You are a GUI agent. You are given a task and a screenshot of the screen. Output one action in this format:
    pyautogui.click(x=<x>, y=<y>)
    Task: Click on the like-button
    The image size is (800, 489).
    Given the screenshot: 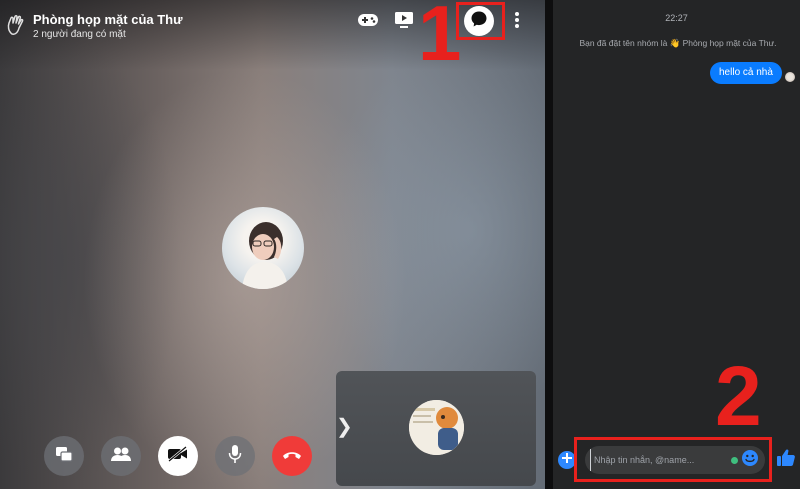 What is the action you would take?
    pyautogui.click(x=786, y=460)
    